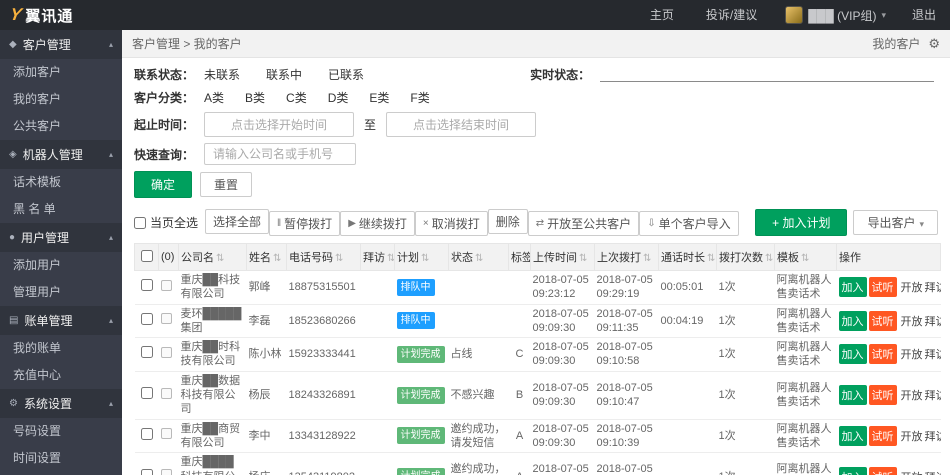 This screenshot has width=950, height=475. What do you see at coordinates (626, 257) in the screenshot?
I see `column-header-8: 上次拨打 ⇅` at bounding box center [626, 257].